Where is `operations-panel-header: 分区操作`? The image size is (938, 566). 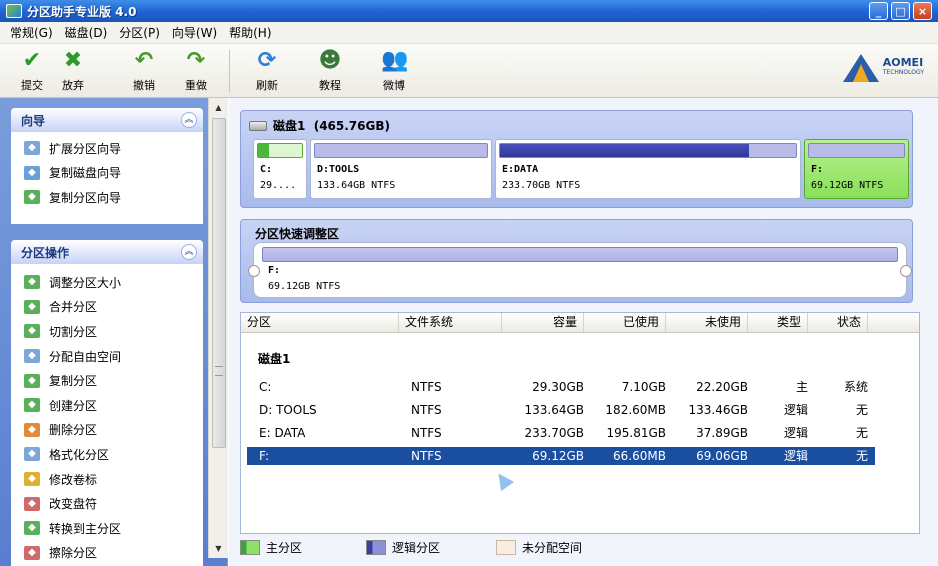
operations-panel-header: 分区操作 is located at coordinates (107, 252).